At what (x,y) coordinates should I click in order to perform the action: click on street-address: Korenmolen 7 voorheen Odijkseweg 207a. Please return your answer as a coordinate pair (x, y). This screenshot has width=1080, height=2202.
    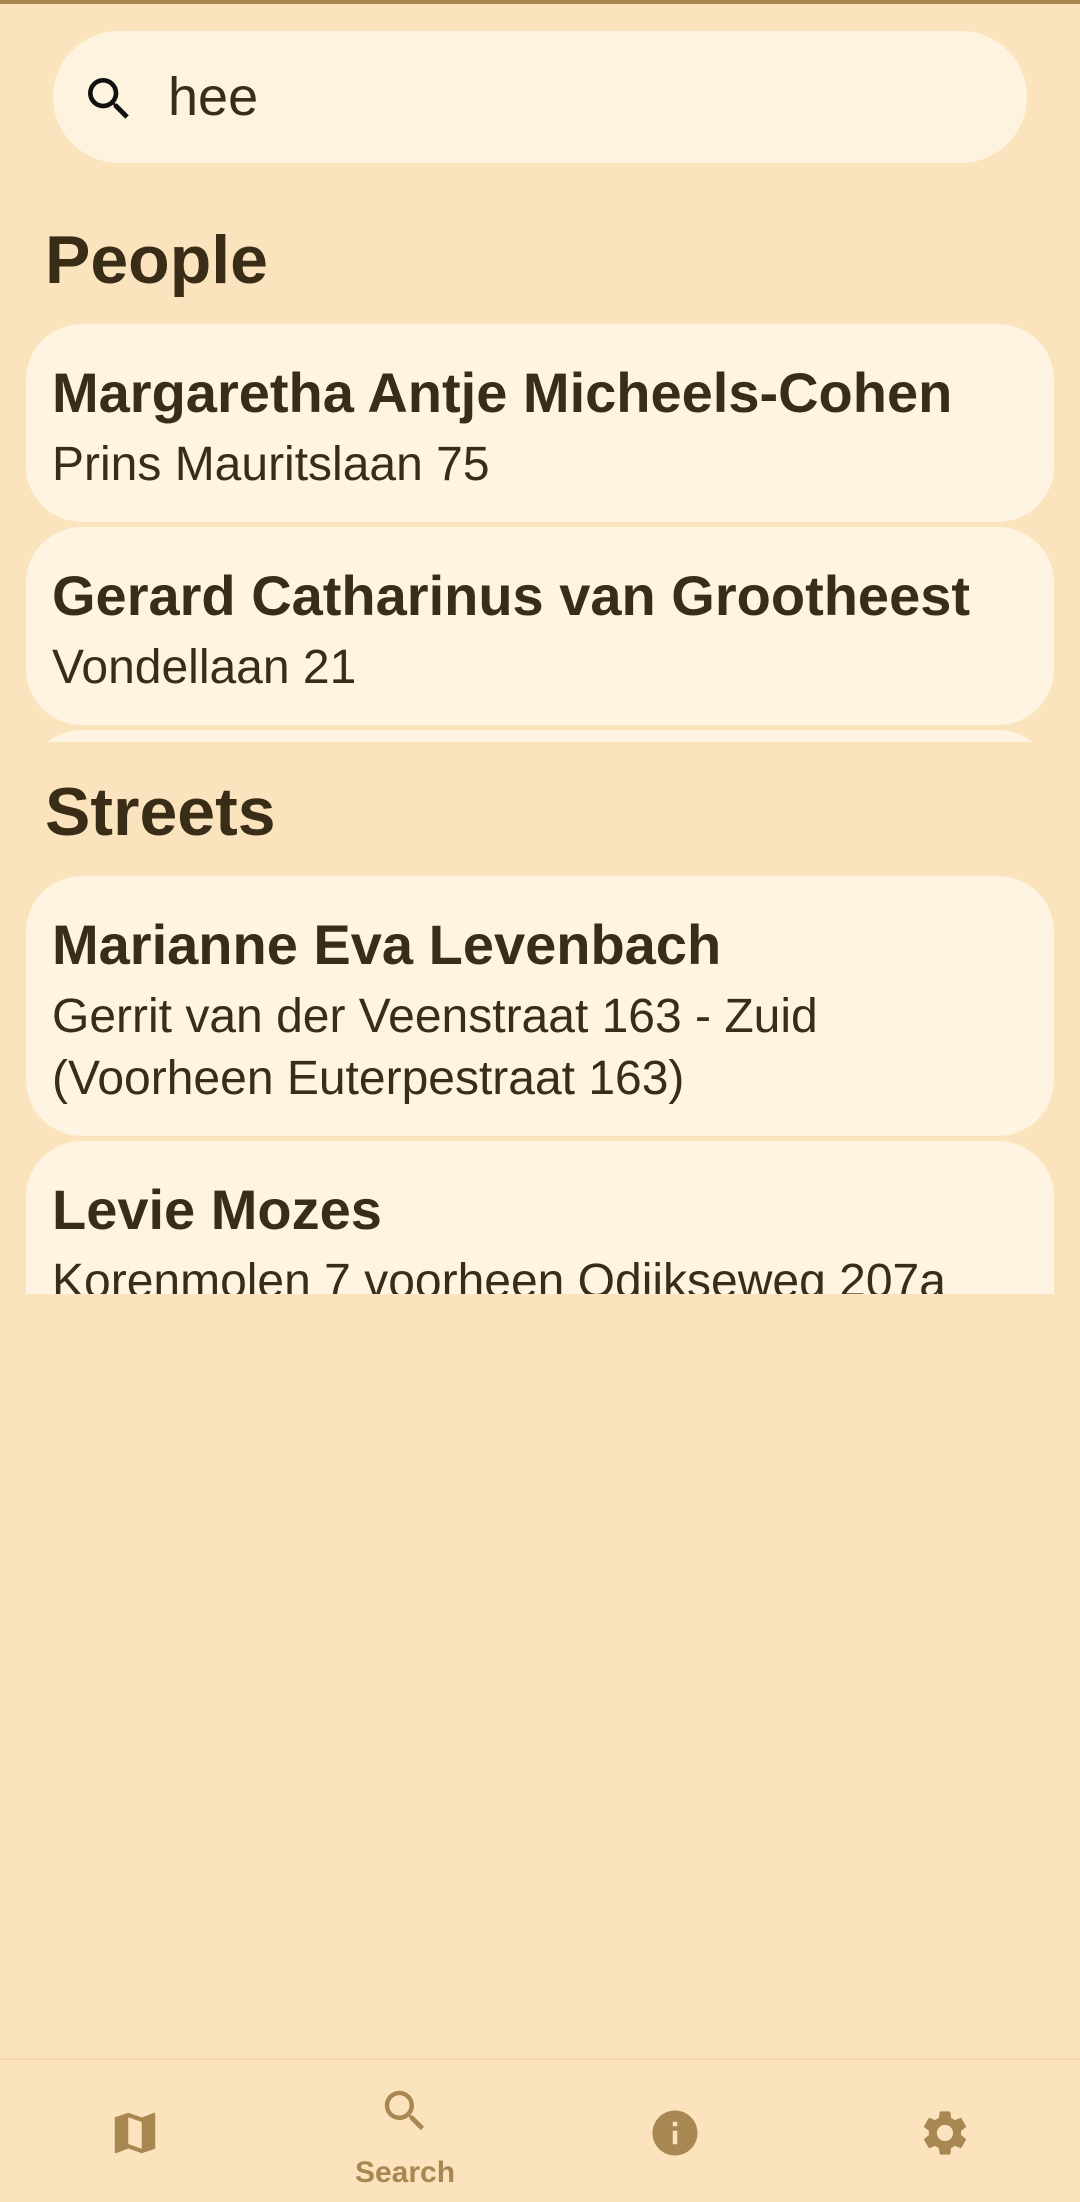
    Looking at the image, I should click on (499, 1274).